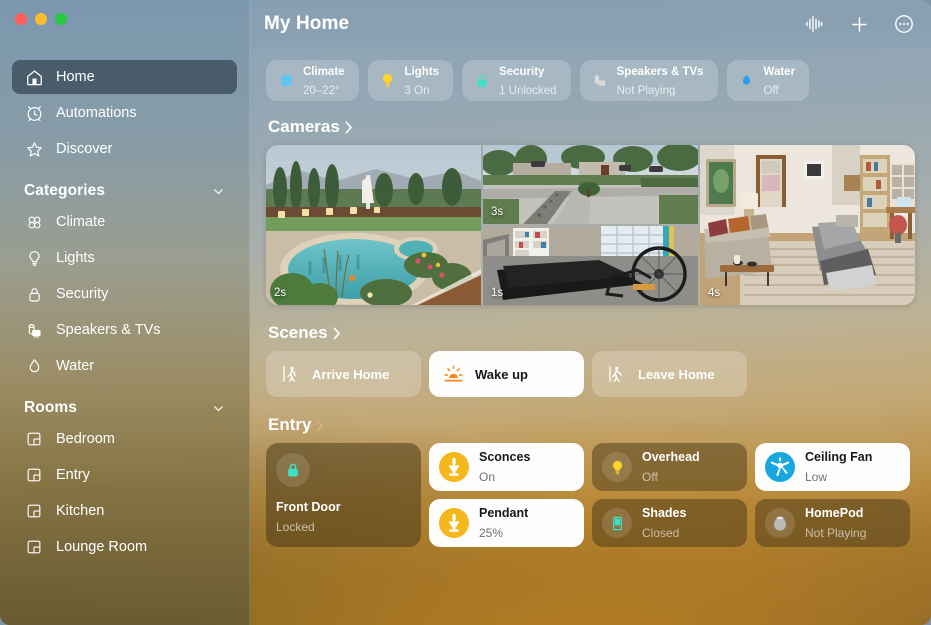 Image resolution: width=931 pixels, height=625 pixels. Describe the element at coordinates (85, 439) in the screenshot. I see `sidebar-item-label: Bedroom` at that location.